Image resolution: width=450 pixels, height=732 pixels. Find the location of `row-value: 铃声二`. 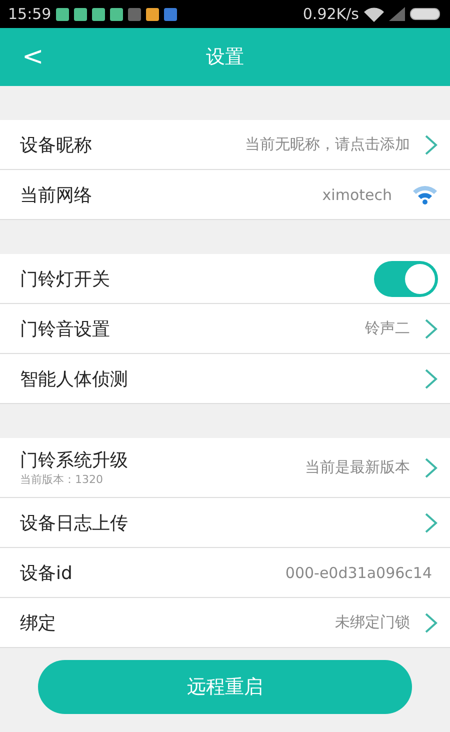

row-value: 铃声二 is located at coordinates (388, 328).